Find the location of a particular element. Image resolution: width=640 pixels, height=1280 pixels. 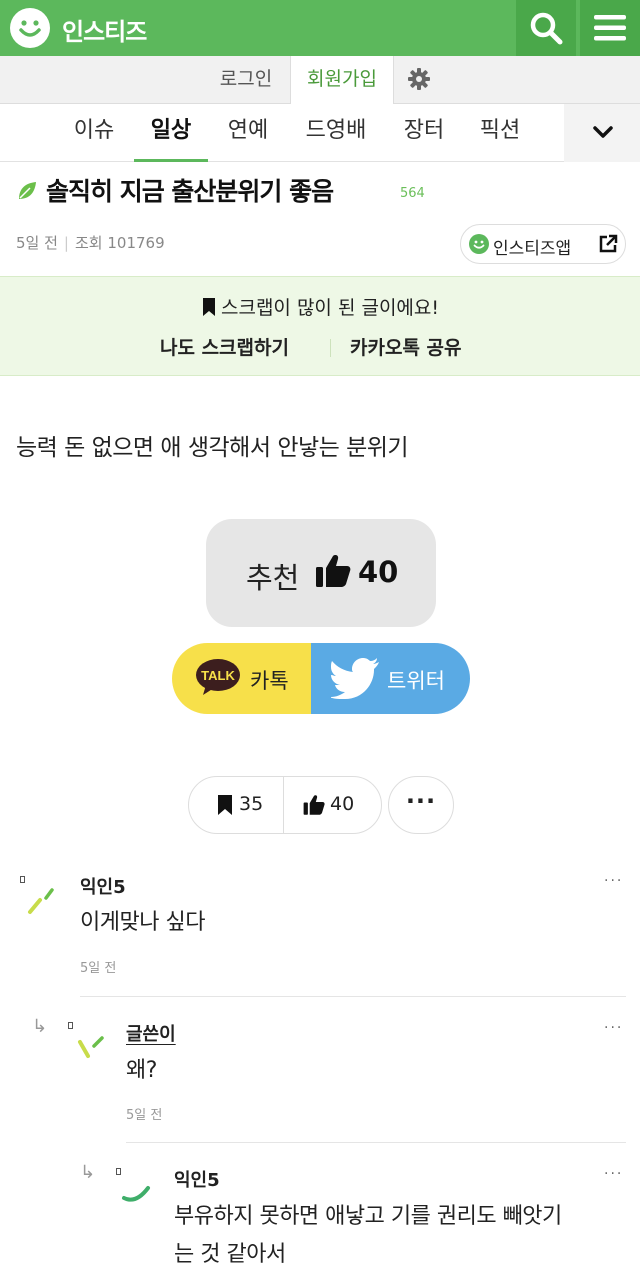

search-button is located at coordinates (546, 28).